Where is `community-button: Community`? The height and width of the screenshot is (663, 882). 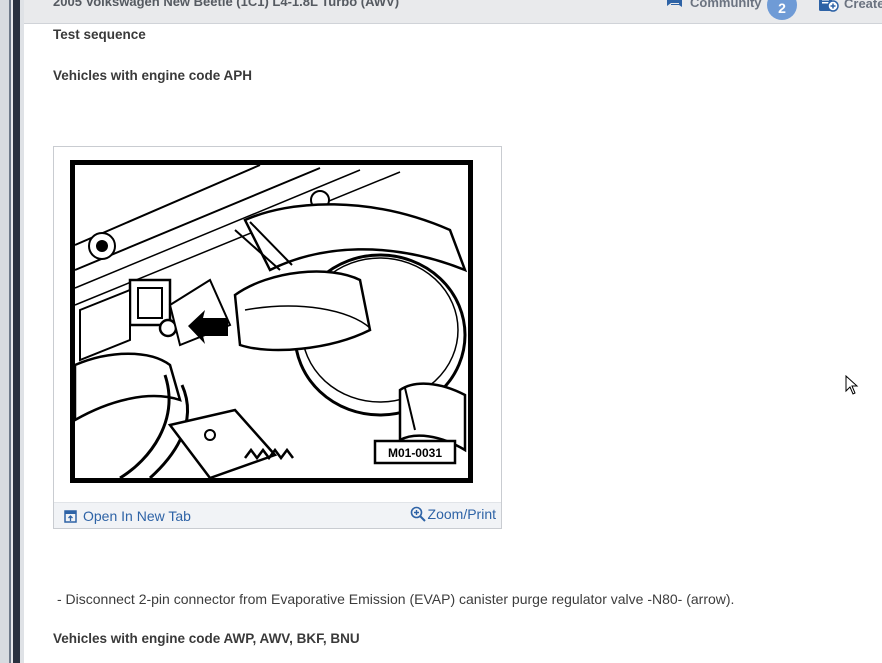
community-button: Community is located at coordinates (714, 5).